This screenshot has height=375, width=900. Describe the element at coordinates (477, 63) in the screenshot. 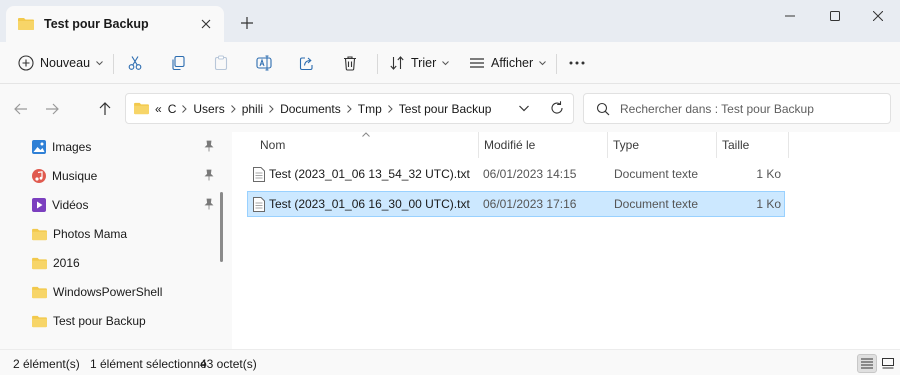

I see `view-lines-icon` at that location.